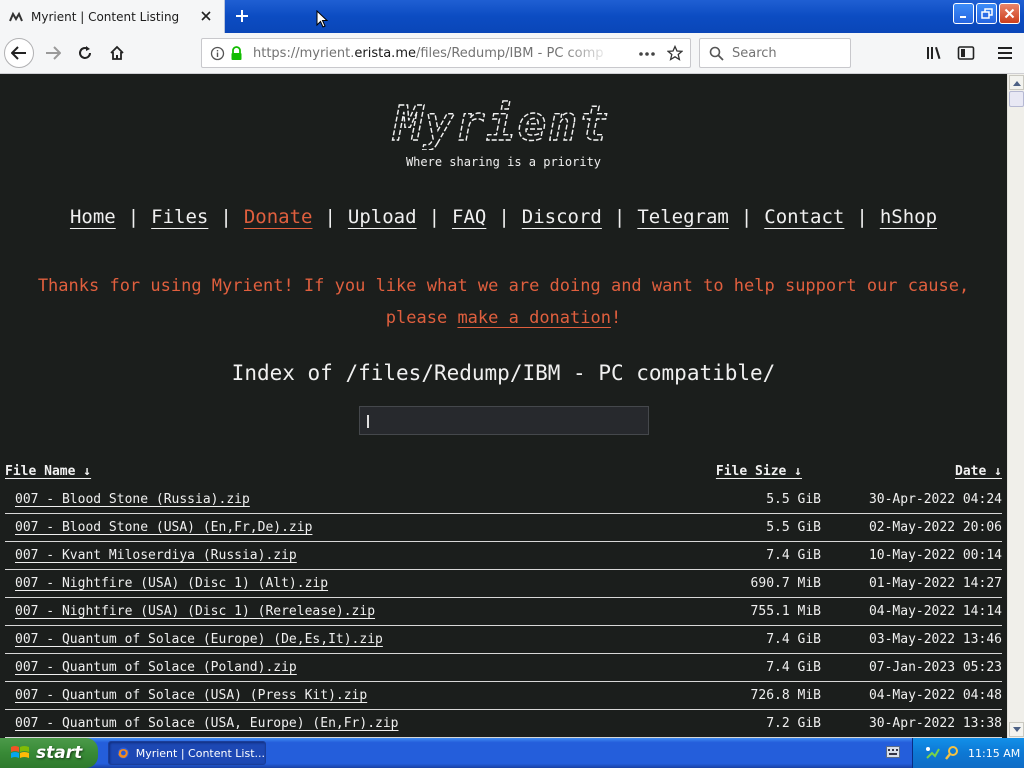  I want to click on start-label: start, so click(59, 753).